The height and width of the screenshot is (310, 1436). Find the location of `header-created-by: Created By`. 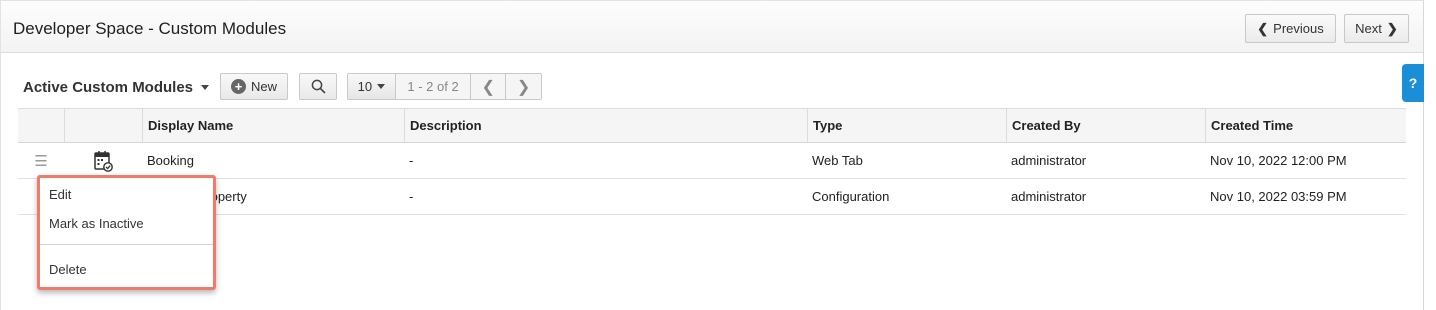

header-created-by: Created By is located at coordinates (1105, 125).